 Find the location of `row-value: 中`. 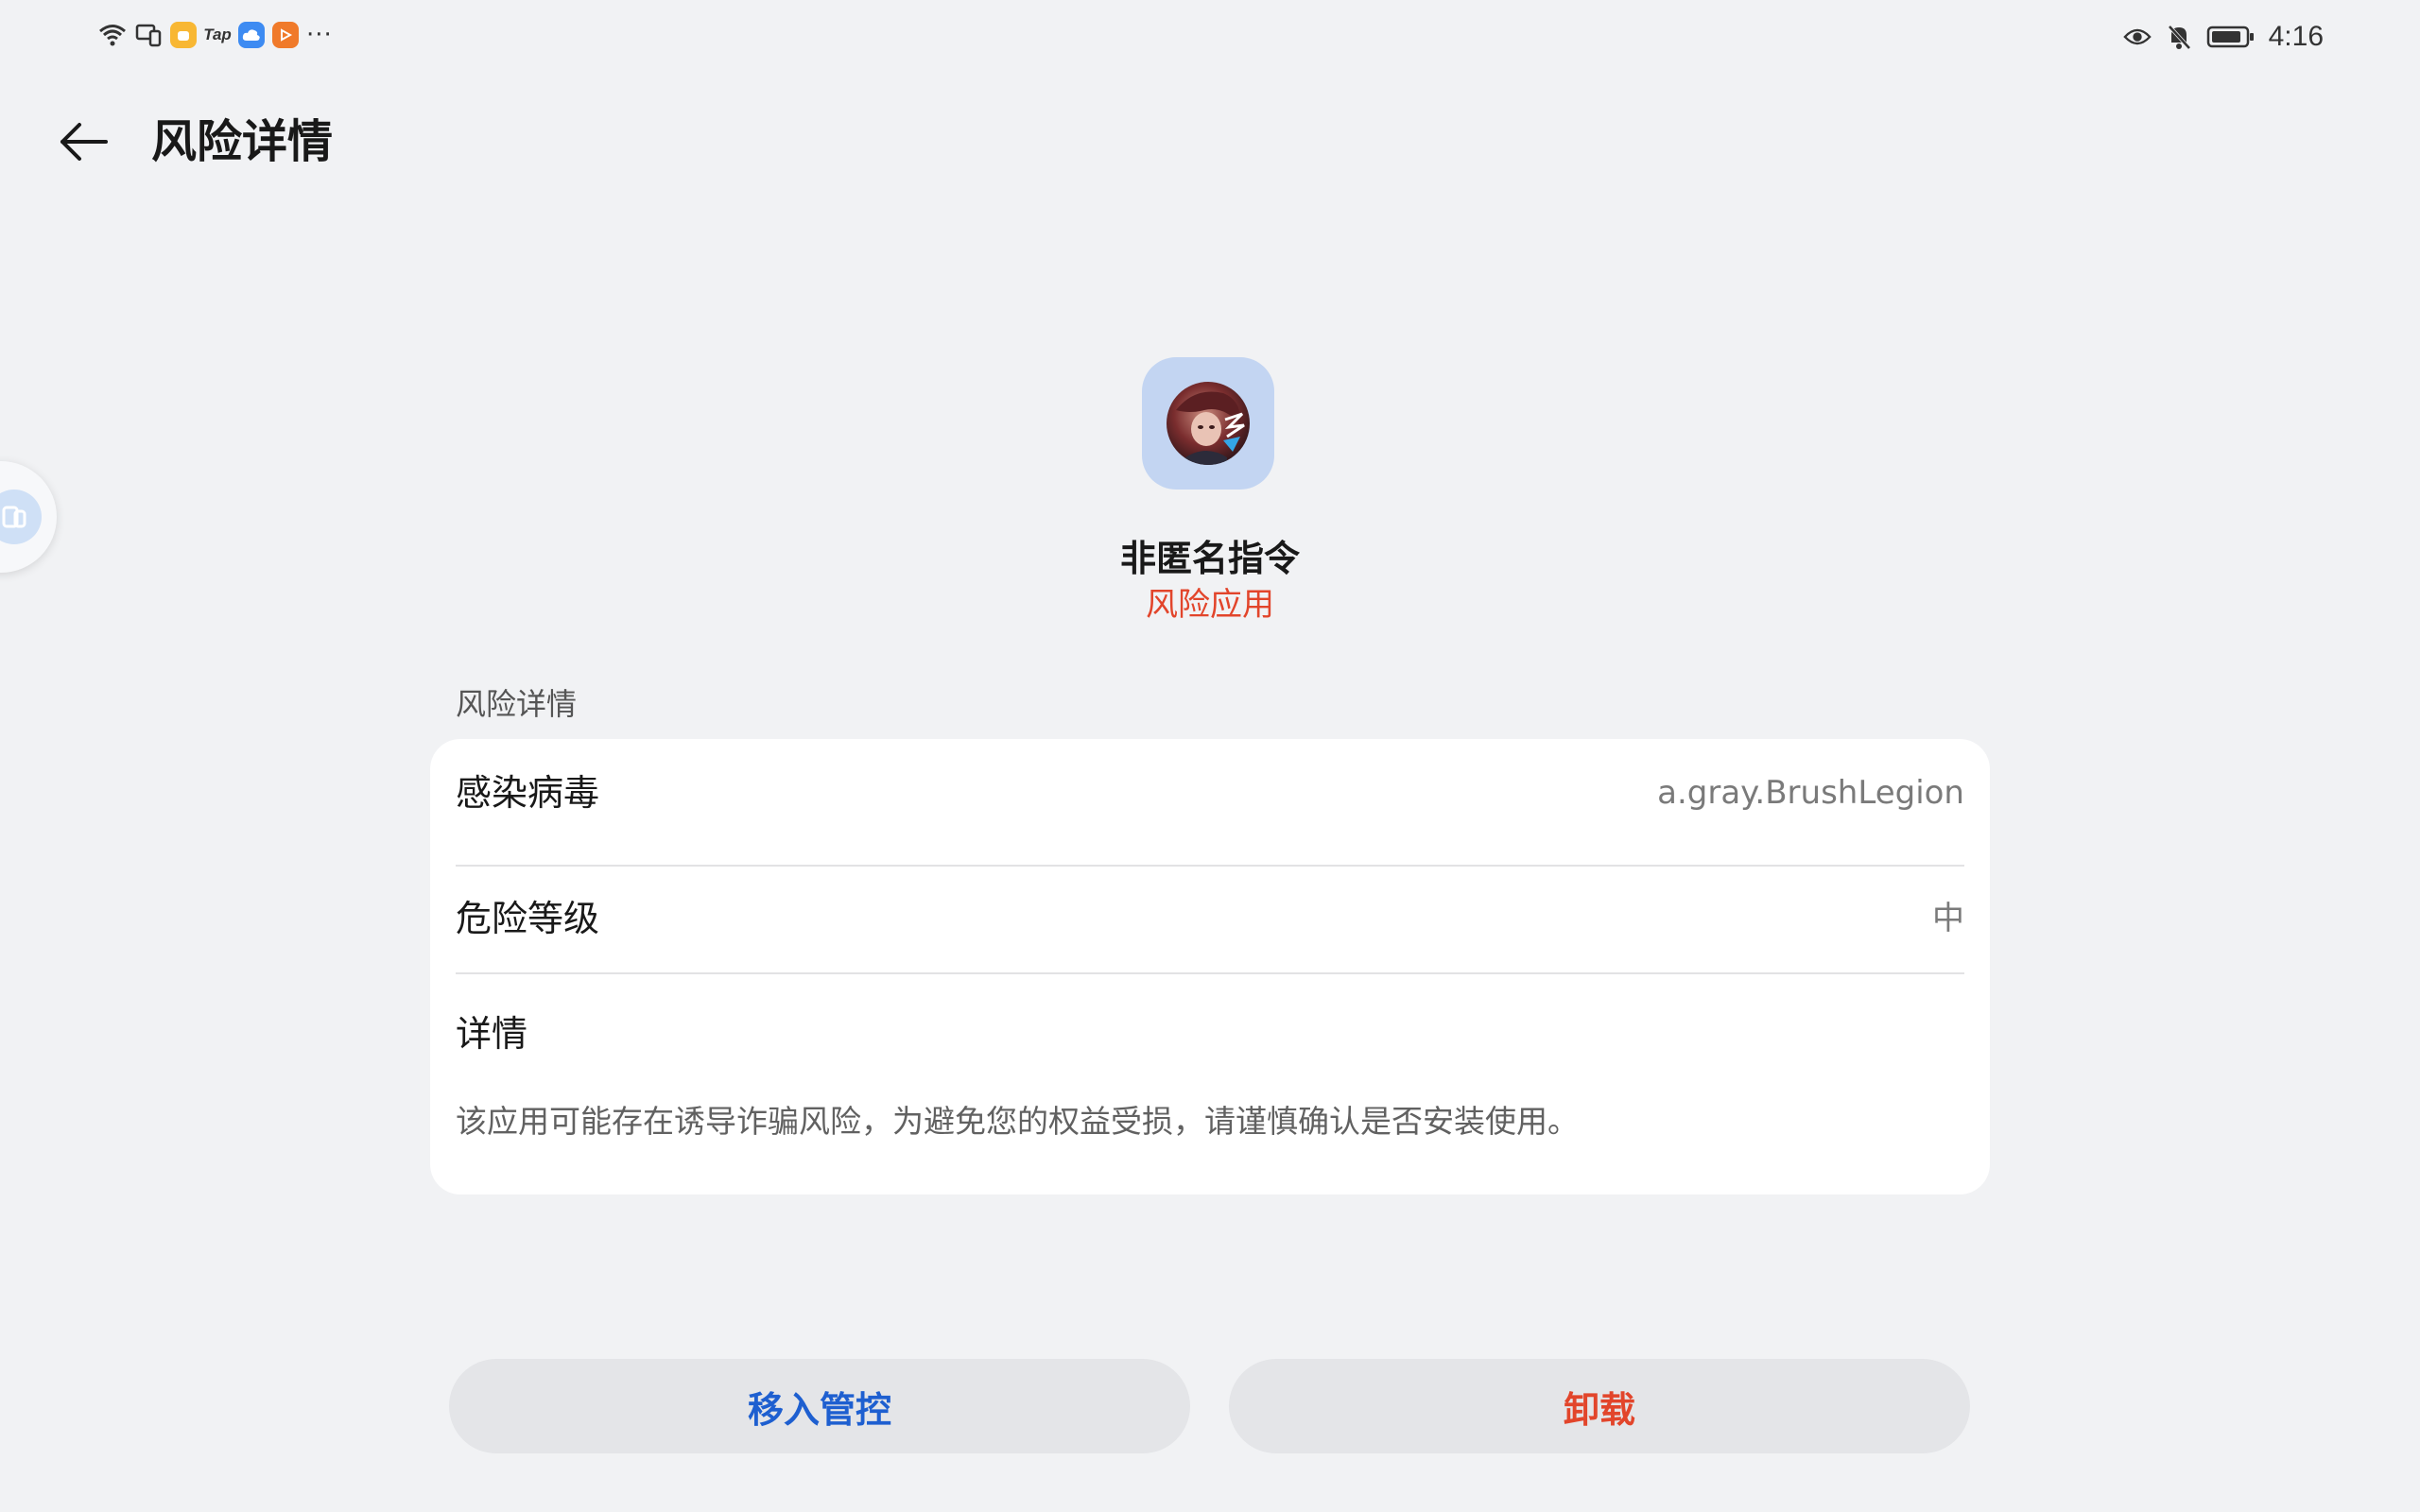

row-value: 中 is located at coordinates (1948, 918).